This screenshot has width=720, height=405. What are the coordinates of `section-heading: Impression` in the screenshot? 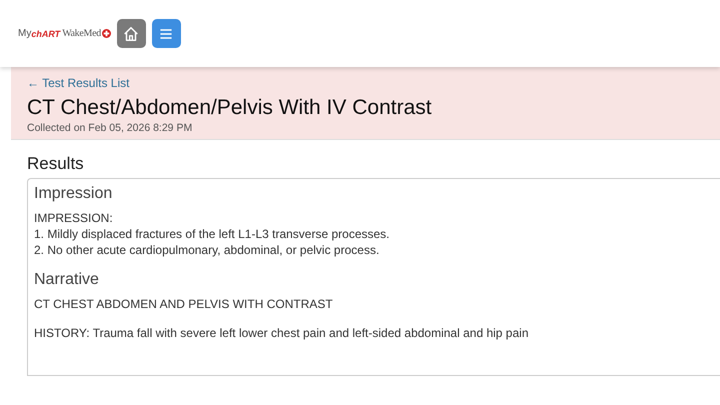 It's located at (74, 194).